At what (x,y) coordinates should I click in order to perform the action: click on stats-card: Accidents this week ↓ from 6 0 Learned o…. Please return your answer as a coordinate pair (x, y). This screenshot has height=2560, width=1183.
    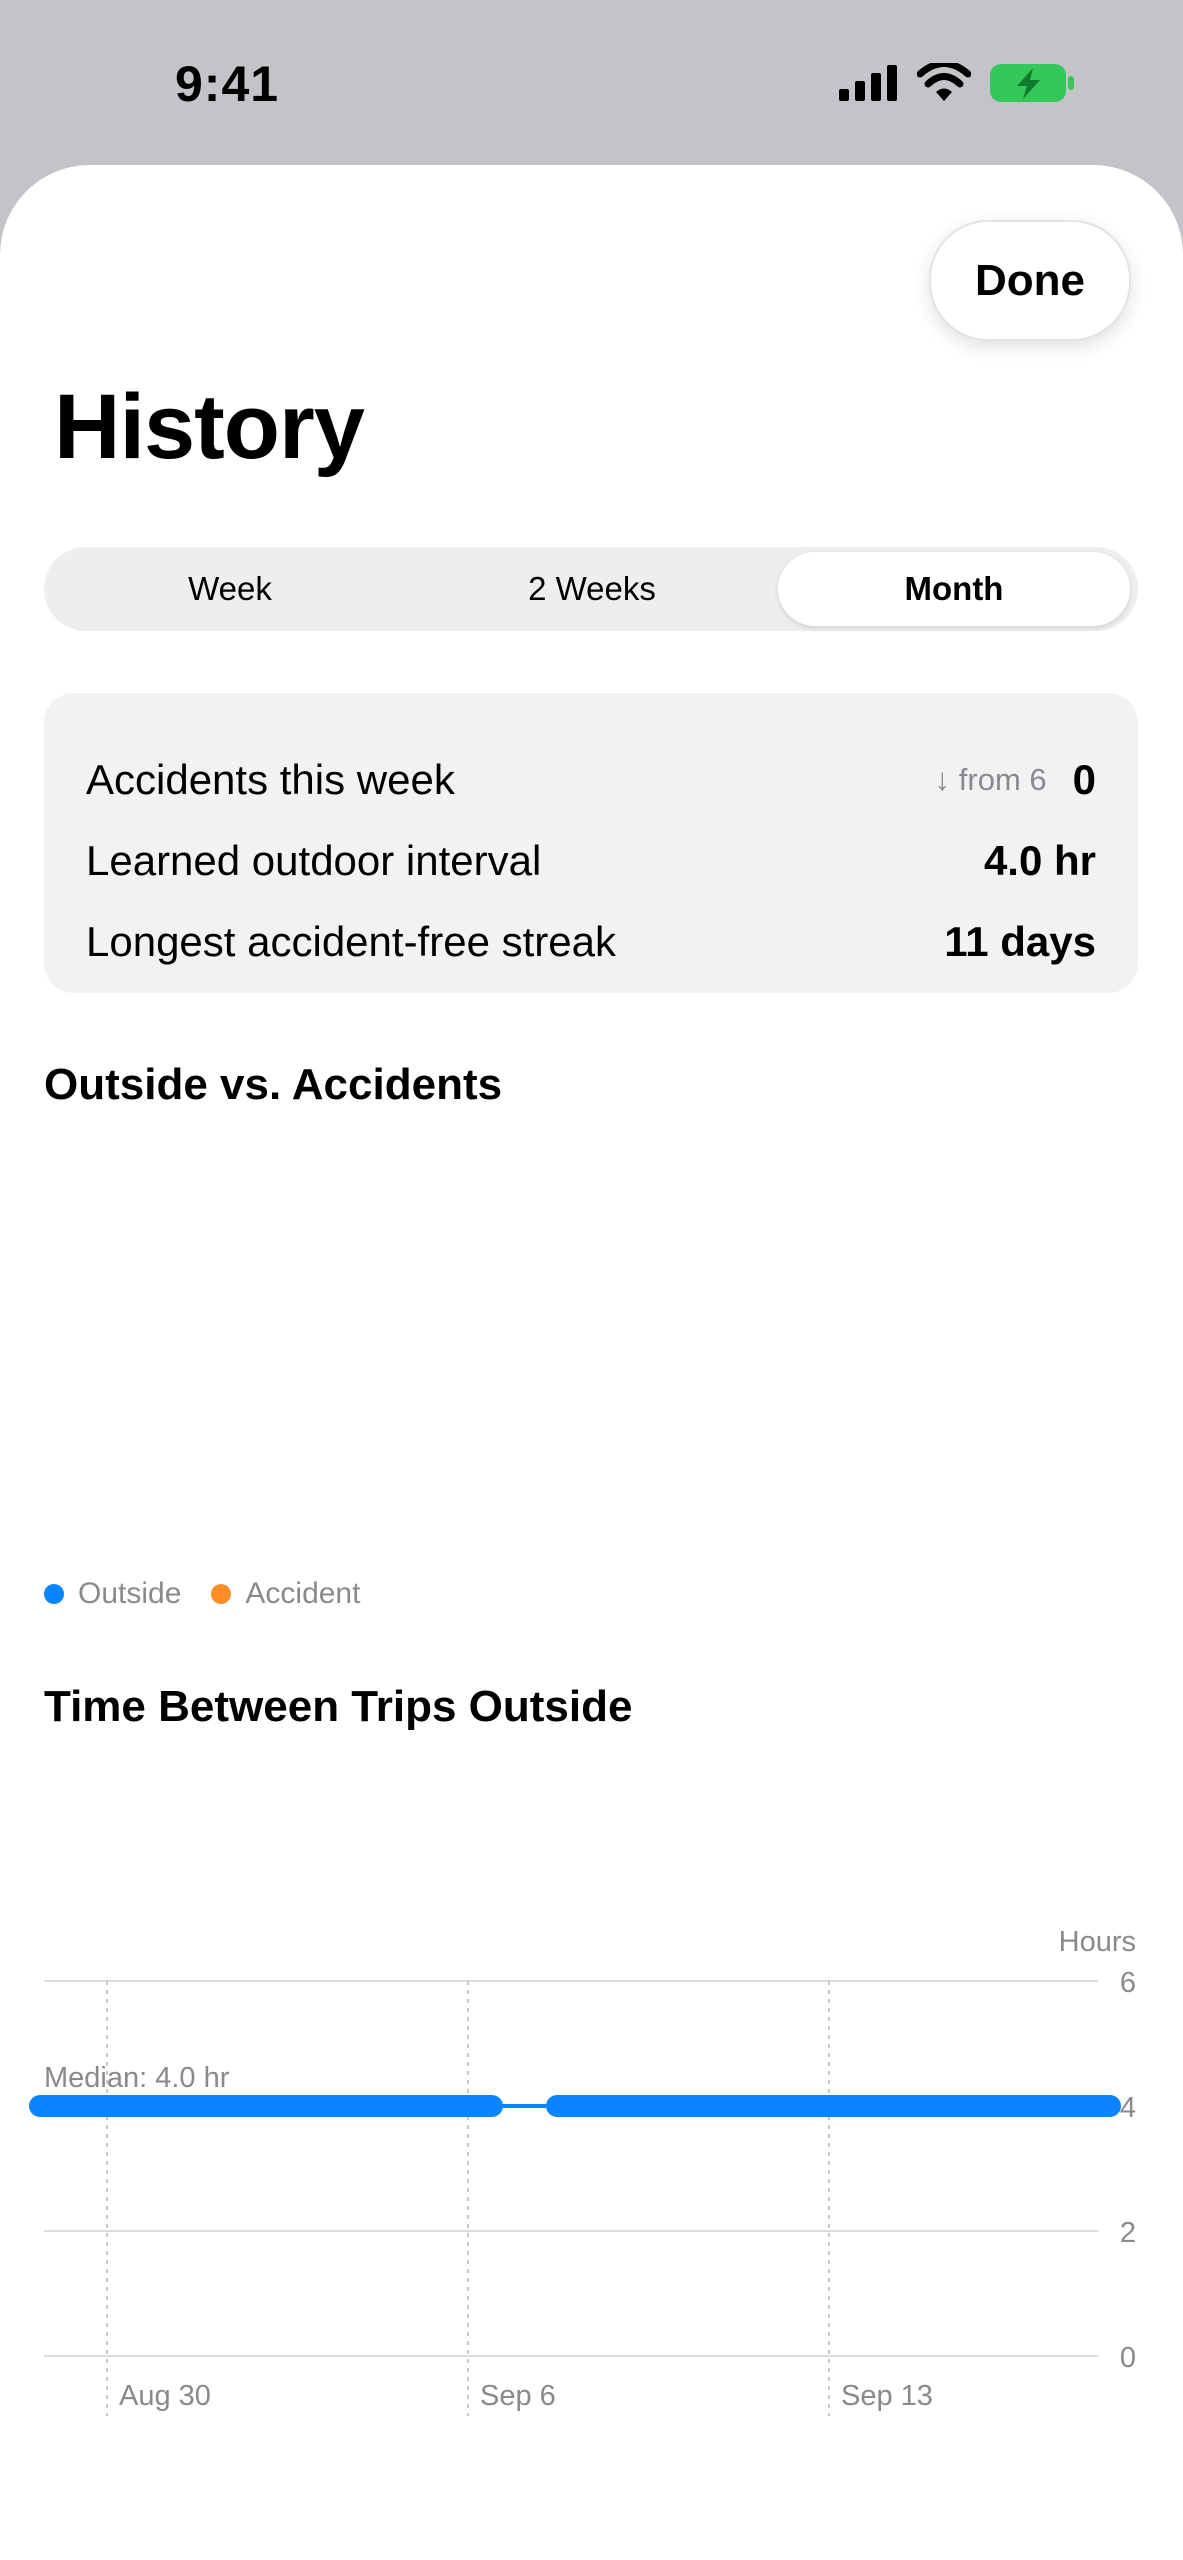
    Looking at the image, I should click on (591, 843).